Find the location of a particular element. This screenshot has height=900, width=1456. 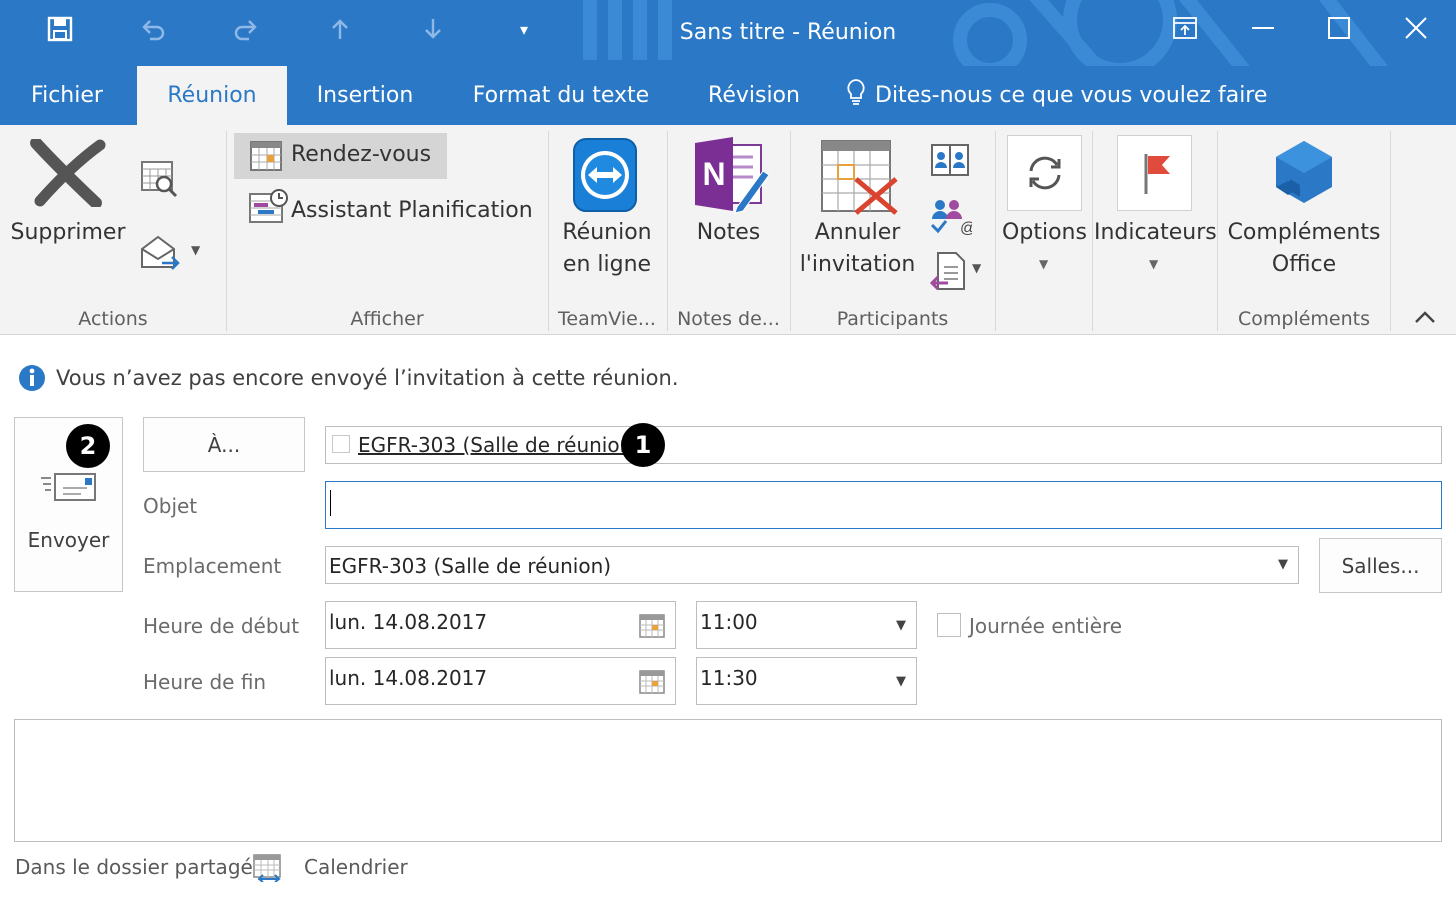

appointment-button: Rendez-vous is located at coordinates (340, 156).